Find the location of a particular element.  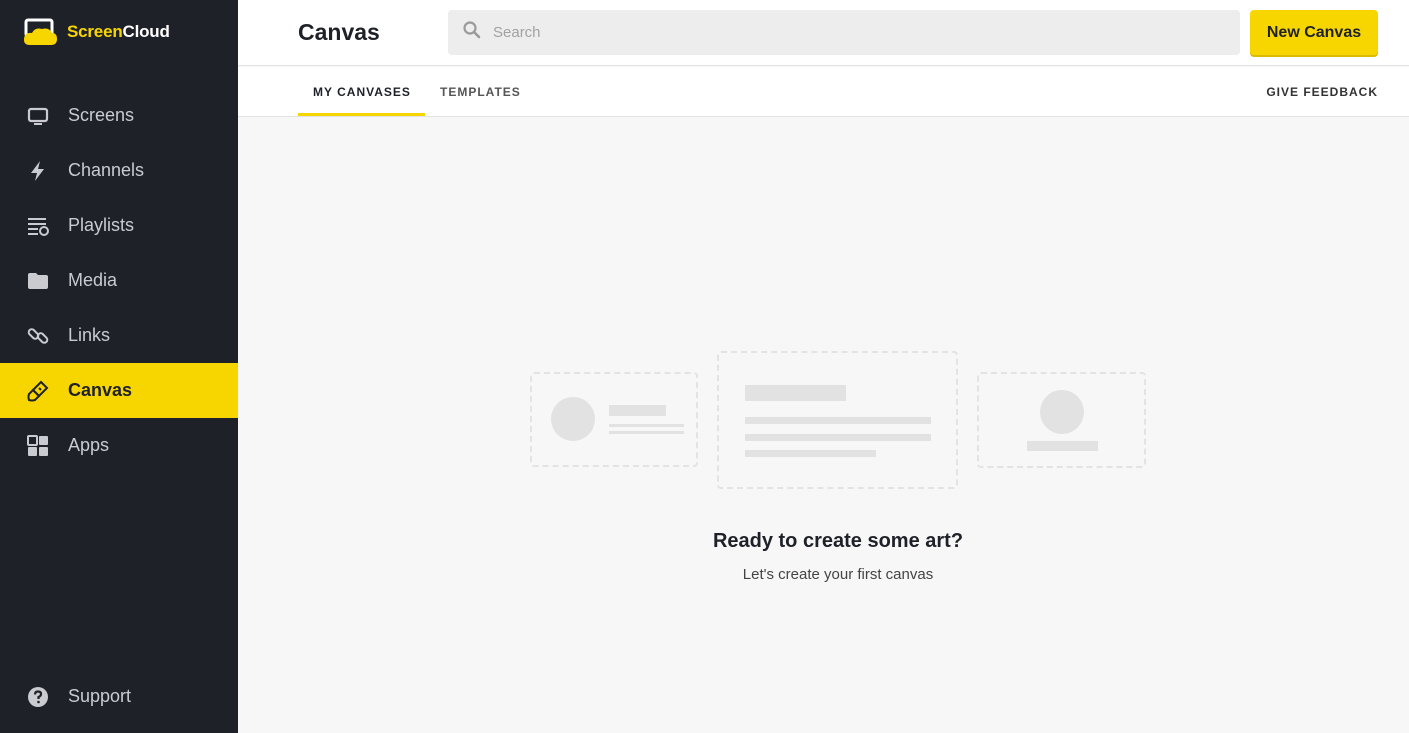

sidebar-item-label: Links is located at coordinates (89, 335).